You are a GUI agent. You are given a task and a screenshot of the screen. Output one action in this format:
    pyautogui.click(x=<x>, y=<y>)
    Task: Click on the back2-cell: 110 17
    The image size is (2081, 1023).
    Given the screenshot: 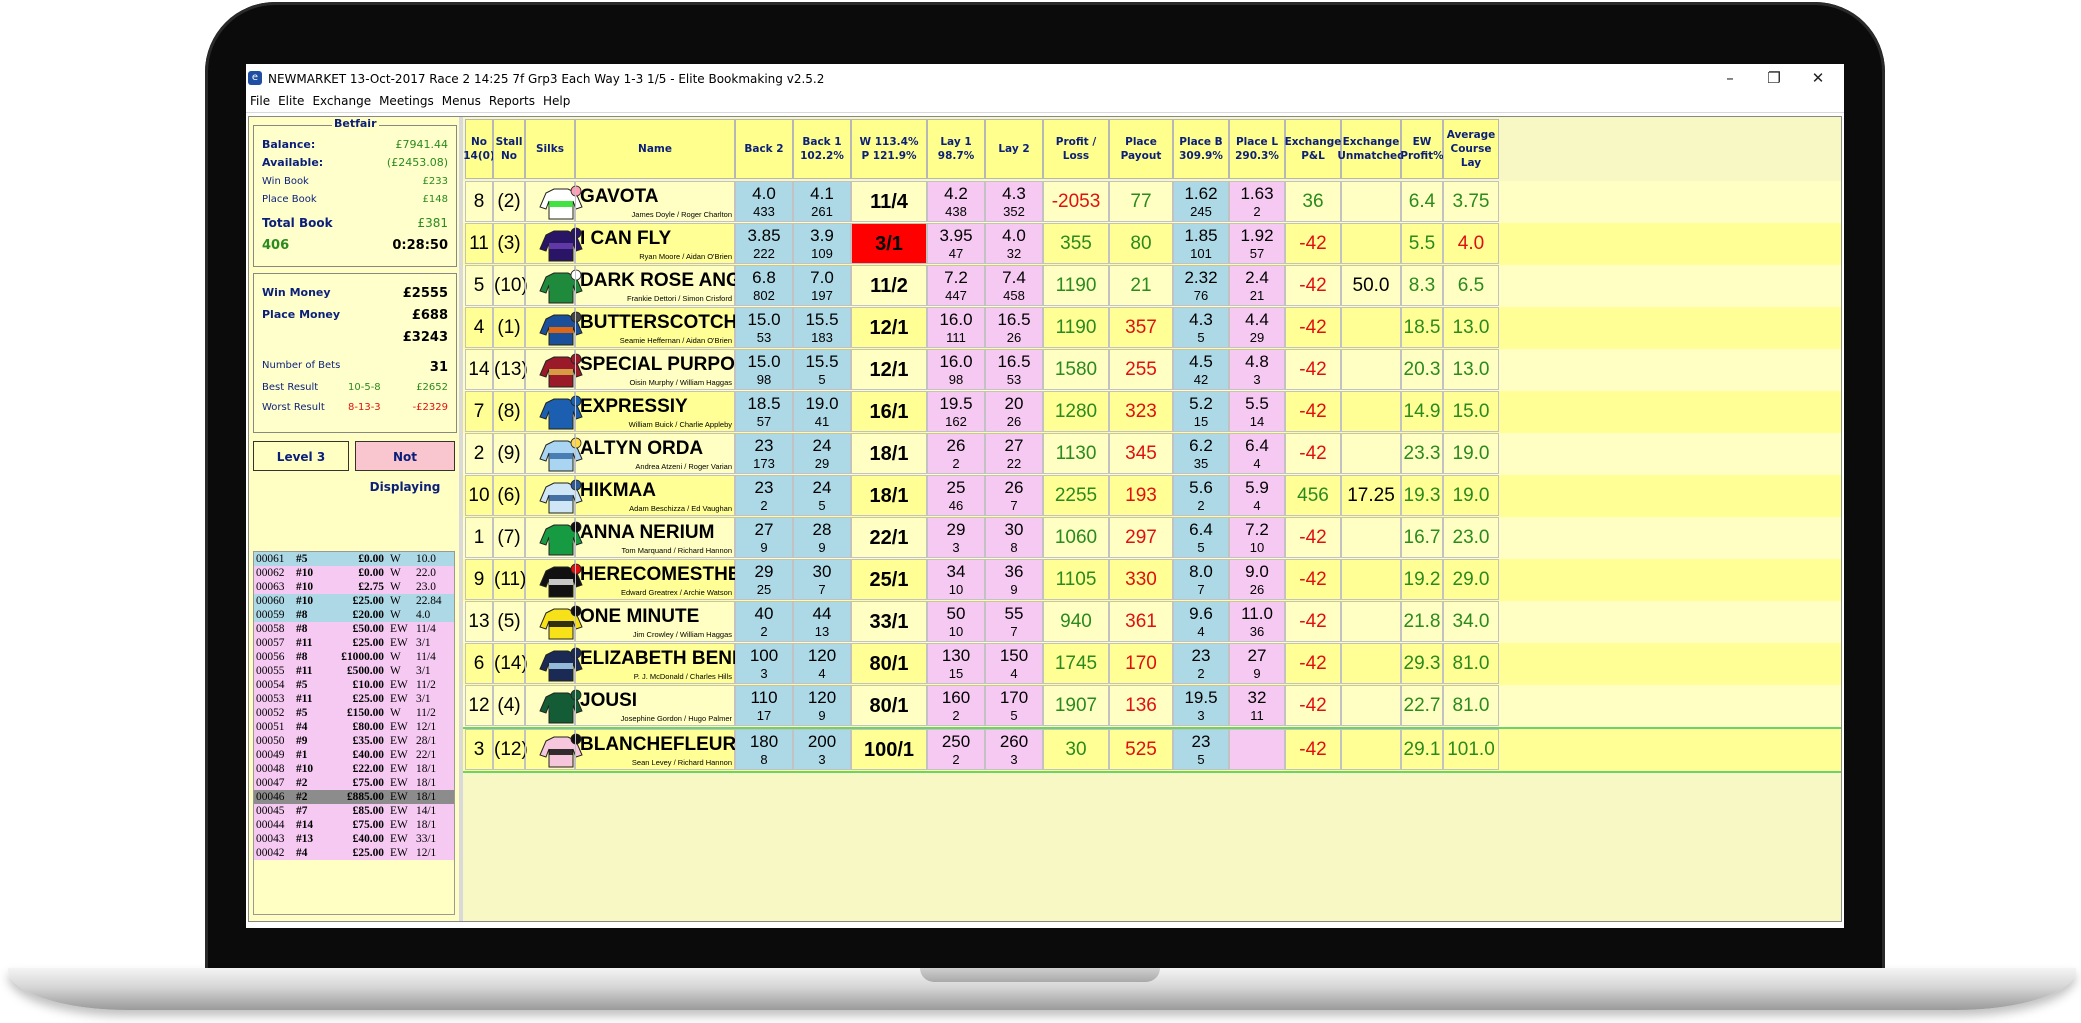 What is the action you would take?
    pyautogui.click(x=764, y=705)
    